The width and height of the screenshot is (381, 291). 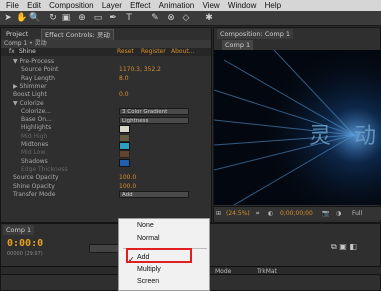 I want to click on property-name: Source Point, so click(x=40, y=70).